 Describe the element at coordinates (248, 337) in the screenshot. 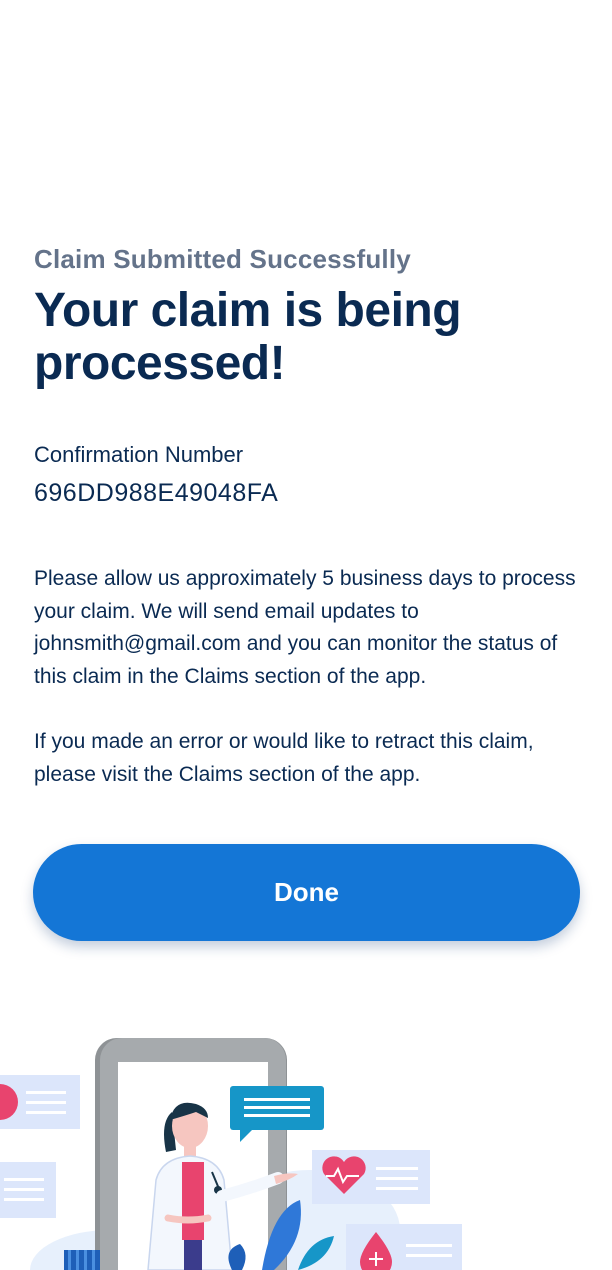

I see `page-title: Your claim is being processed!` at that location.